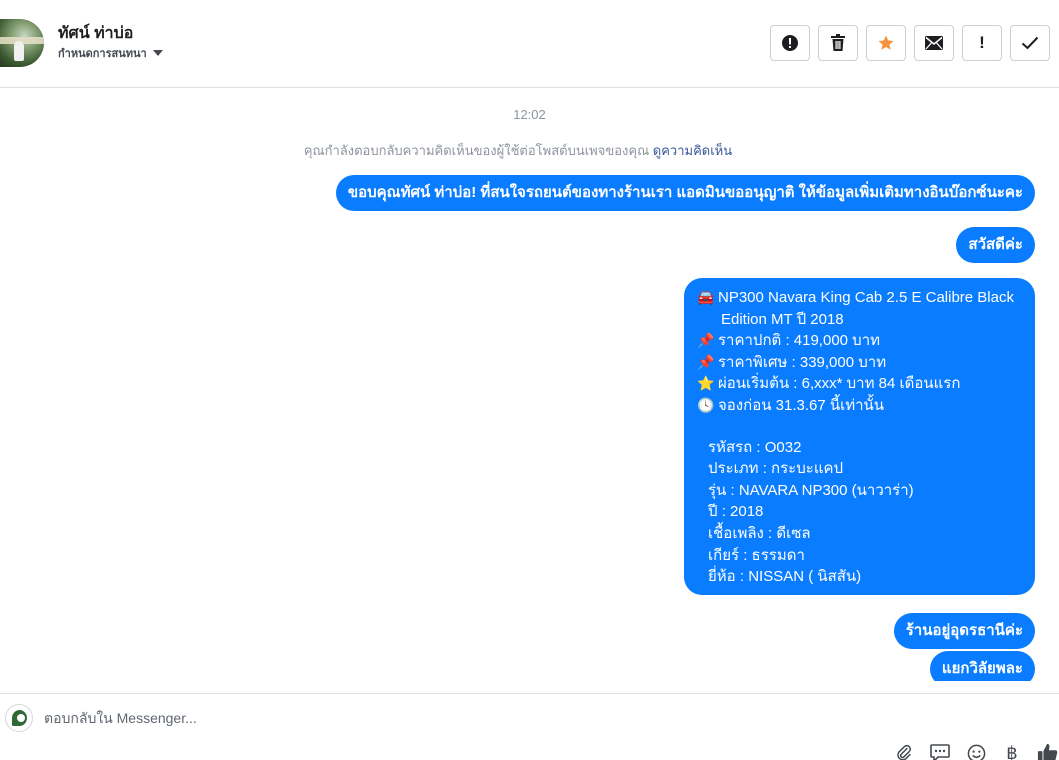 The height and width of the screenshot is (760, 1059). What do you see at coordinates (157, 53) in the screenshot?
I see `caret-down-icon` at bounding box center [157, 53].